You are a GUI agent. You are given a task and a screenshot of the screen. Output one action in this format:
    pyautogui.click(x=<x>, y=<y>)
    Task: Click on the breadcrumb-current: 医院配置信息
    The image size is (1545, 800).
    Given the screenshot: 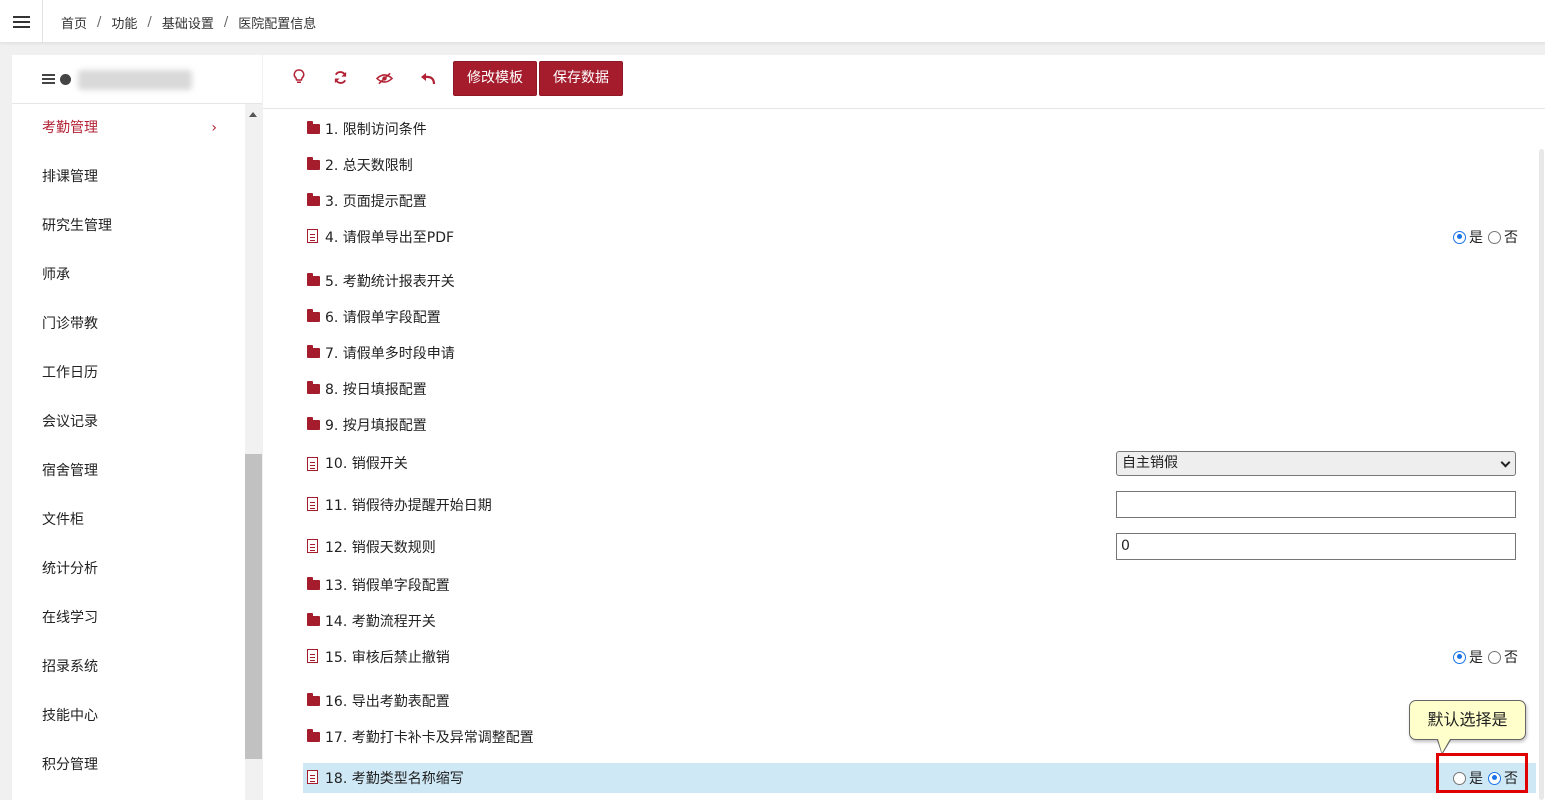 What is the action you would take?
    pyautogui.click(x=277, y=24)
    